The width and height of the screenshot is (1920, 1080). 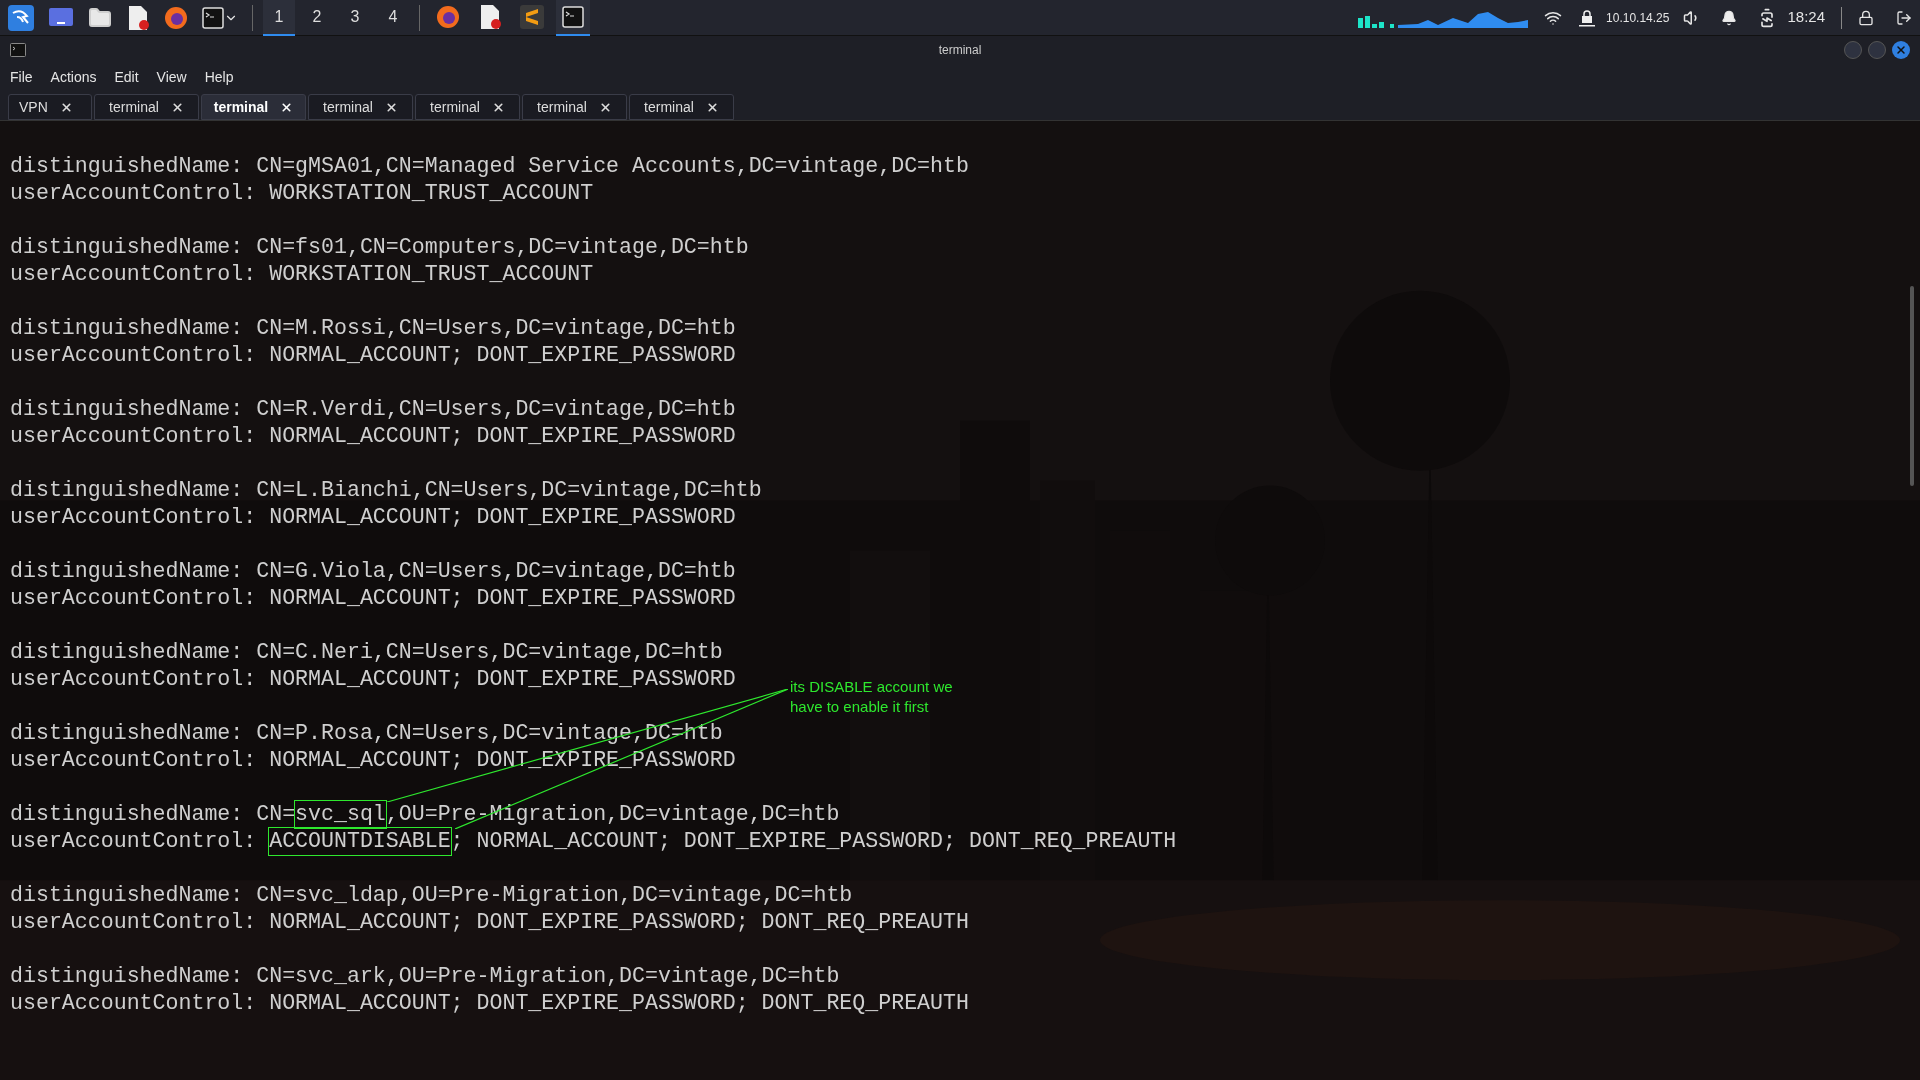 What do you see at coordinates (960, 50) in the screenshot?
I see `window-title: terminal` at bounding box center [960, 50].